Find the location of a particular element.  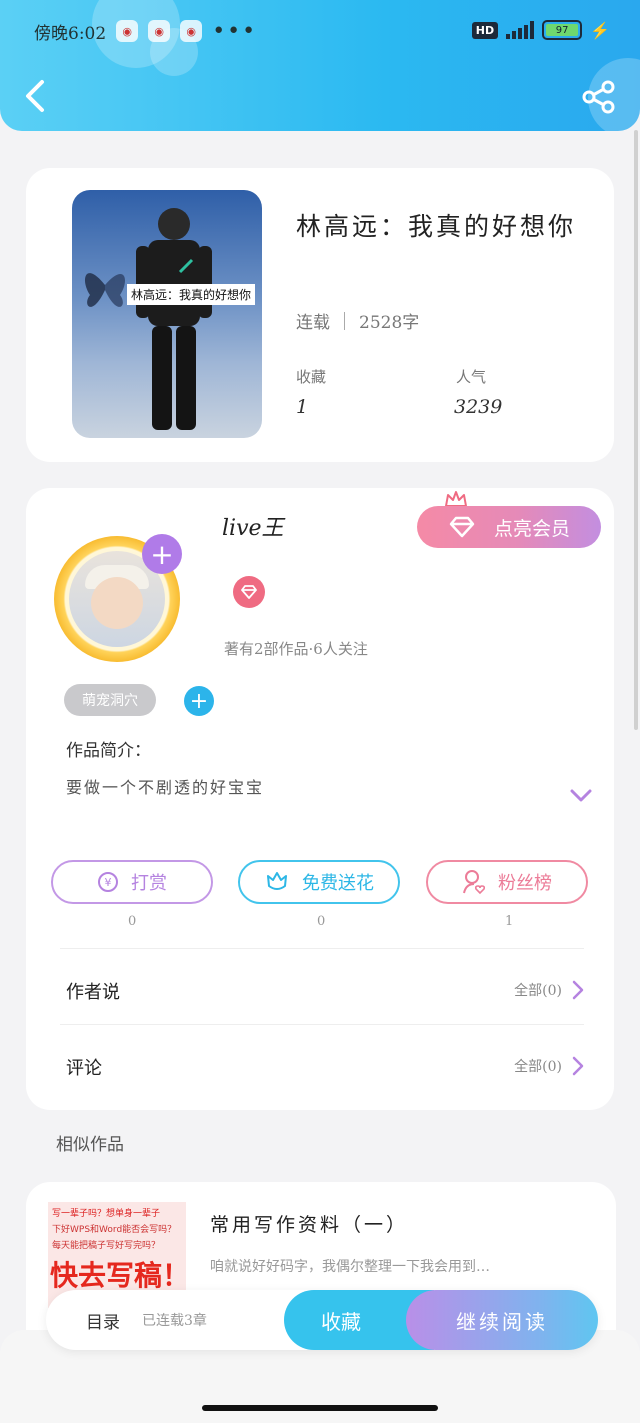

top-header: 傍晚6:02 ◉ ◉ ◉ ••• HD 97 ⚡ is located at coordinates (320, 65).